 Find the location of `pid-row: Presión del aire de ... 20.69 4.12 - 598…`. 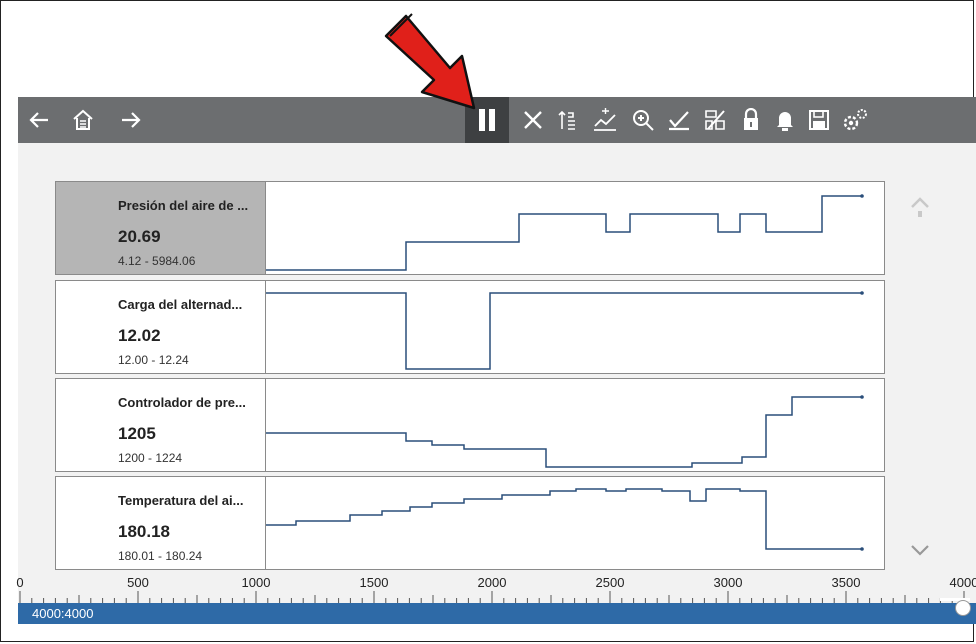

pid-row: Presión del aire de ... 20.69 4.12 - 598… is located at coordinates (470, 229).